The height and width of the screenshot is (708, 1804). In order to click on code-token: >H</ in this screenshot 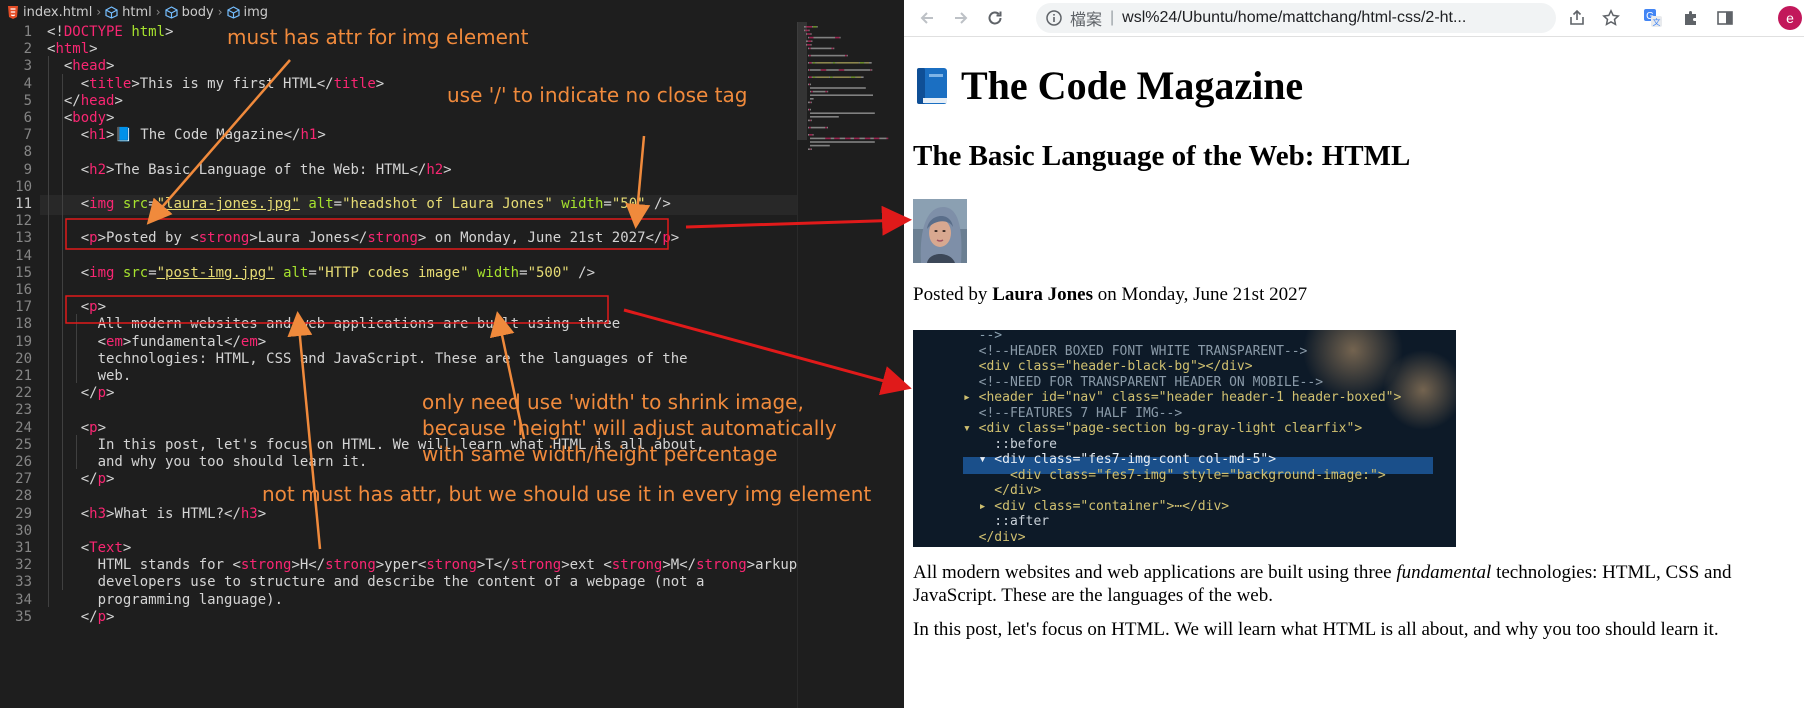, I will do `click(308, 565)`.